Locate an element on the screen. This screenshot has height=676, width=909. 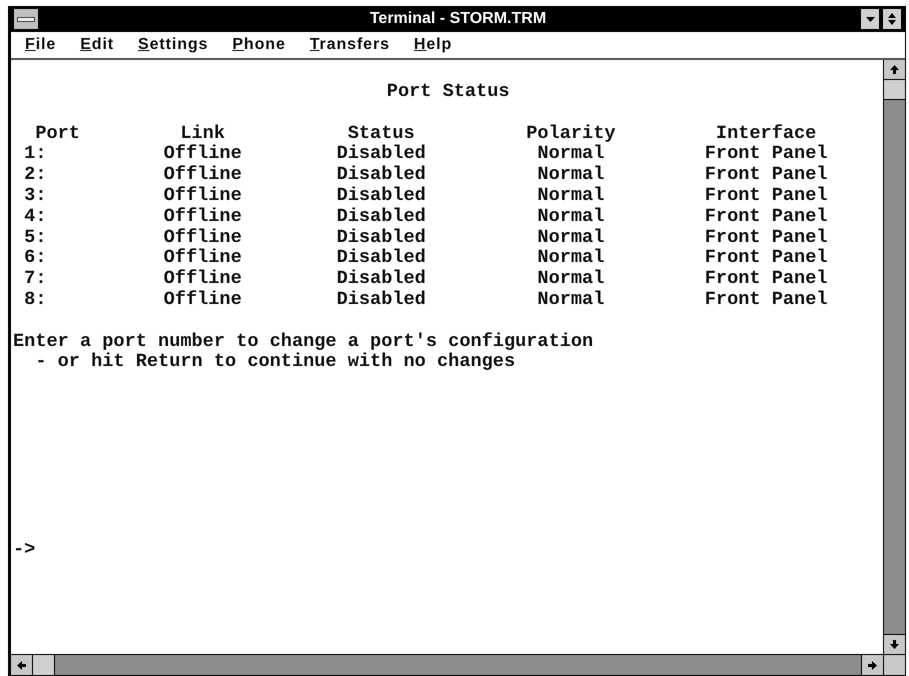
column-header: Status is located at coordinates (381, 133).